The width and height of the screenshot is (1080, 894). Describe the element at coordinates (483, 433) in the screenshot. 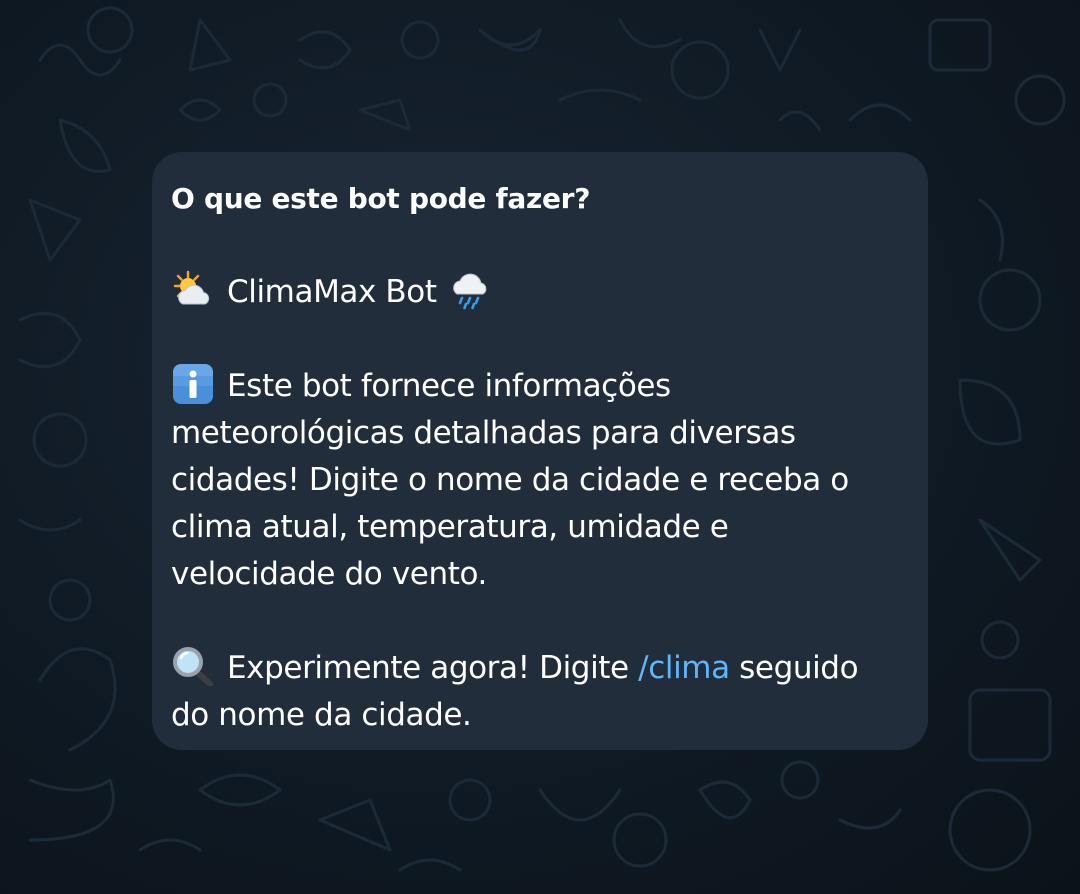

I see `description-line: meteorológicas detalhadas para diversas` at that location.